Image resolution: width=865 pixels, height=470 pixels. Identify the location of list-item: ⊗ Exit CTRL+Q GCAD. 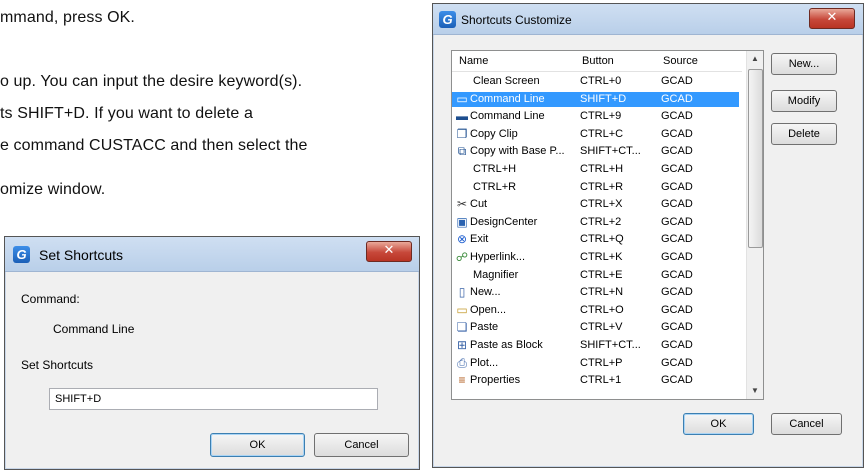
(595, 239).